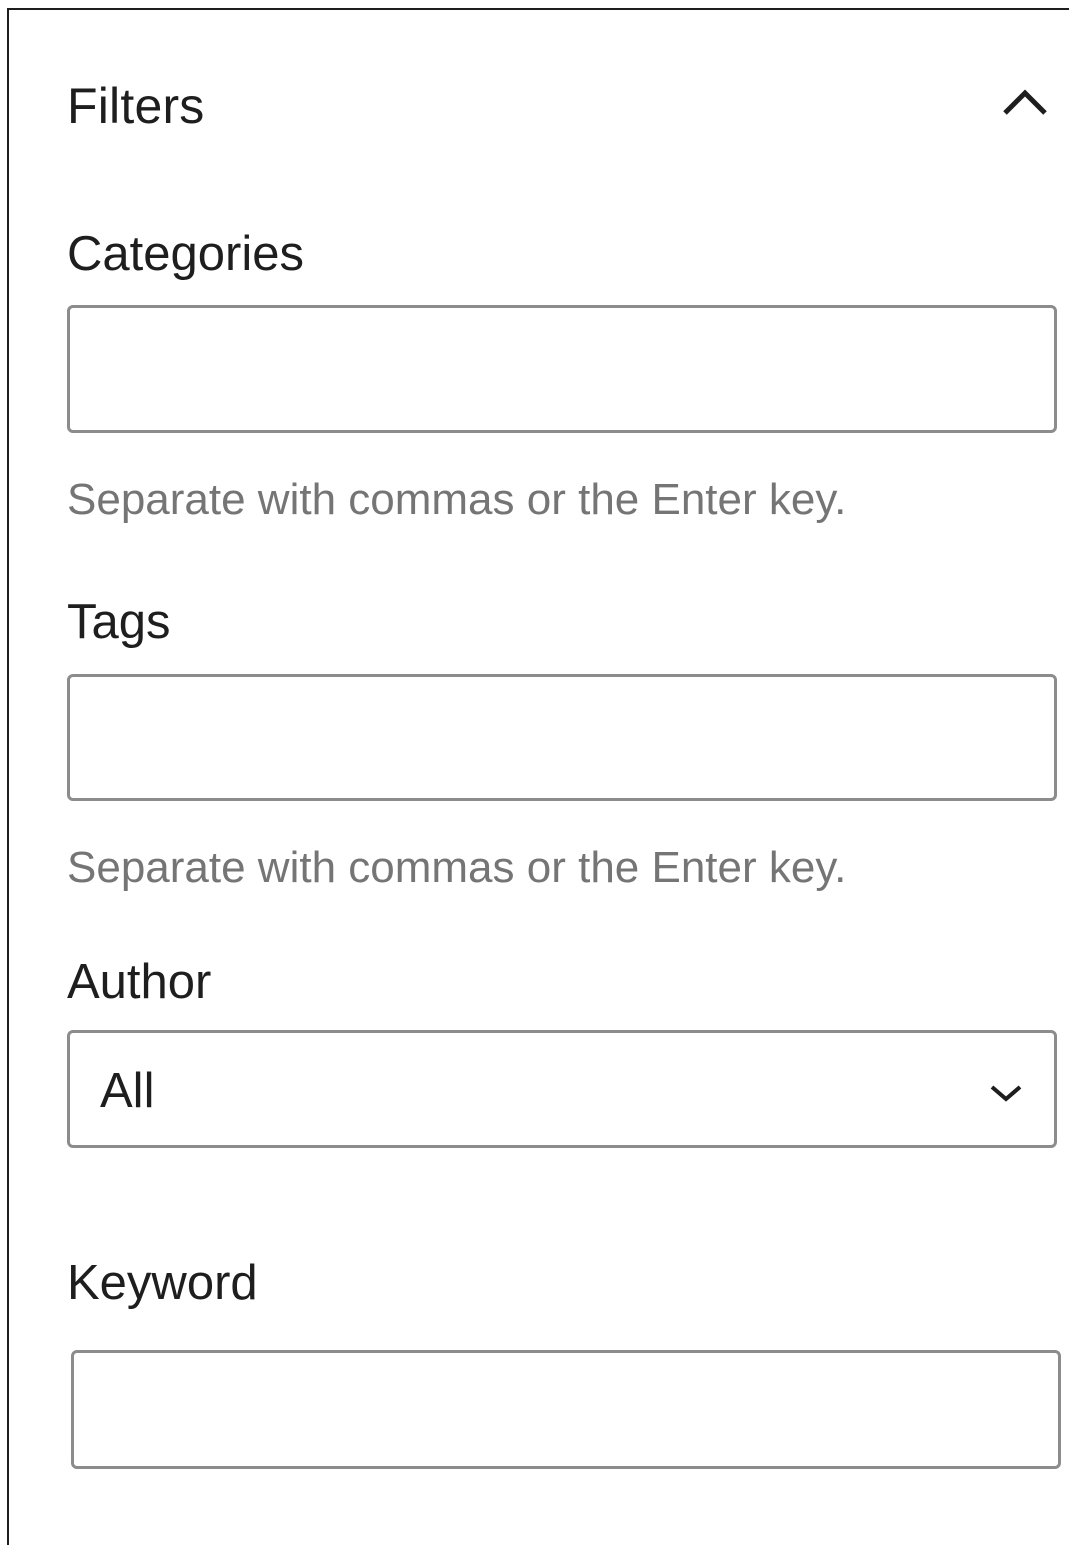 This screenshot has width=1069, height=1545. Describe the element at coordinates (457, 499) in the screenshot. I see `categories-help-text: Separate with commas or the Enter key.` at that location.